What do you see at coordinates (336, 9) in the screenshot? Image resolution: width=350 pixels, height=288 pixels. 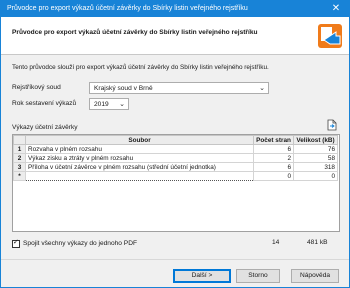 I see `close-icon: ✕` at bounding box center [336, 9].